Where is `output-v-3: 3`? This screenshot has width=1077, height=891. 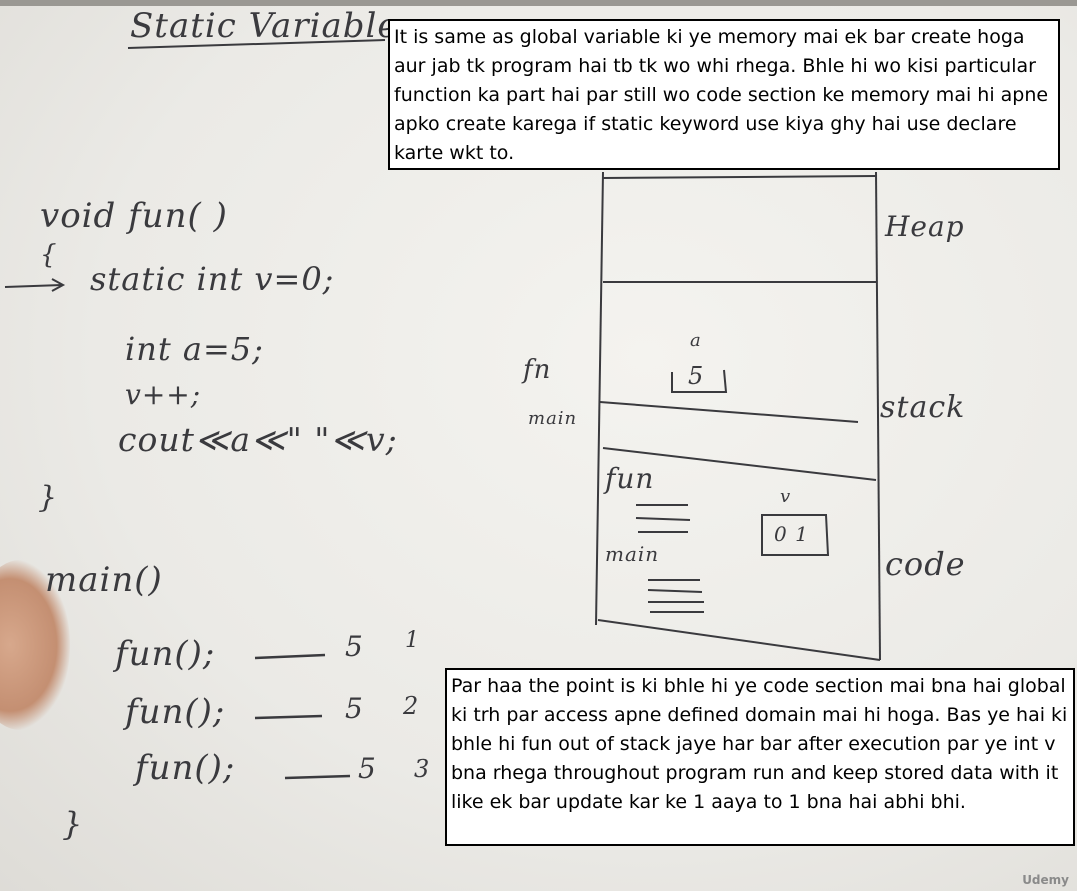
output-v-3: 3 is located at coordinates (422, 769).